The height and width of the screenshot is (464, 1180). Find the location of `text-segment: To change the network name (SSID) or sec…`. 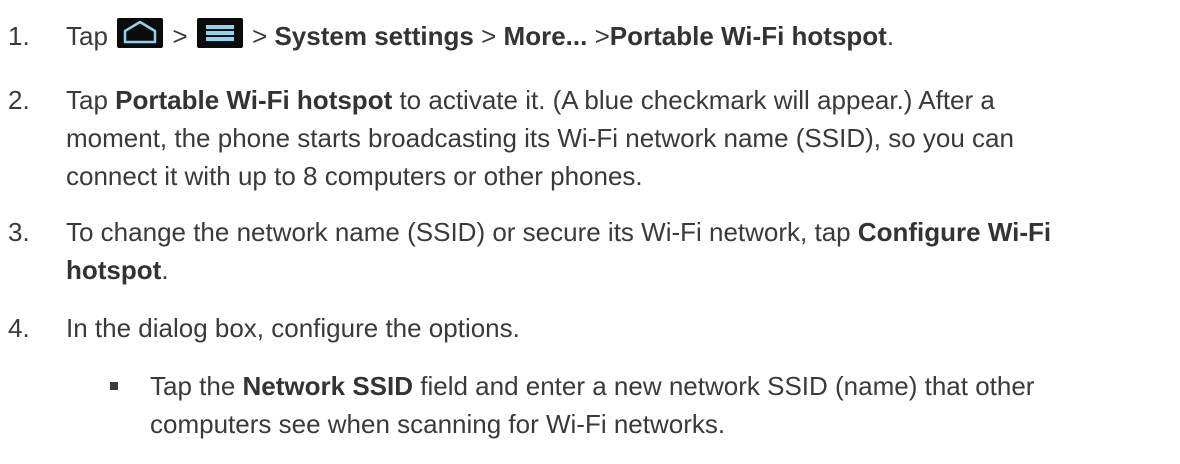

text-segment: To change the network name (SSID) or sec… is located at coordinates (462, 232).